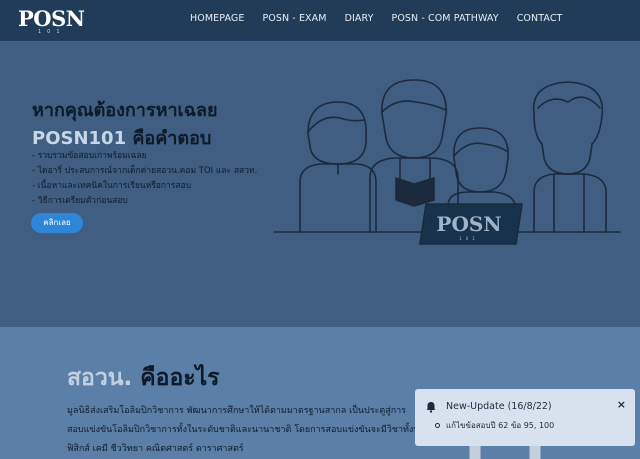 This screenshot has height=459, width=640. I want to click on hero-feature-item: - วิธีการเตรียมตัวก่อนสอบ, so click(80, 201).